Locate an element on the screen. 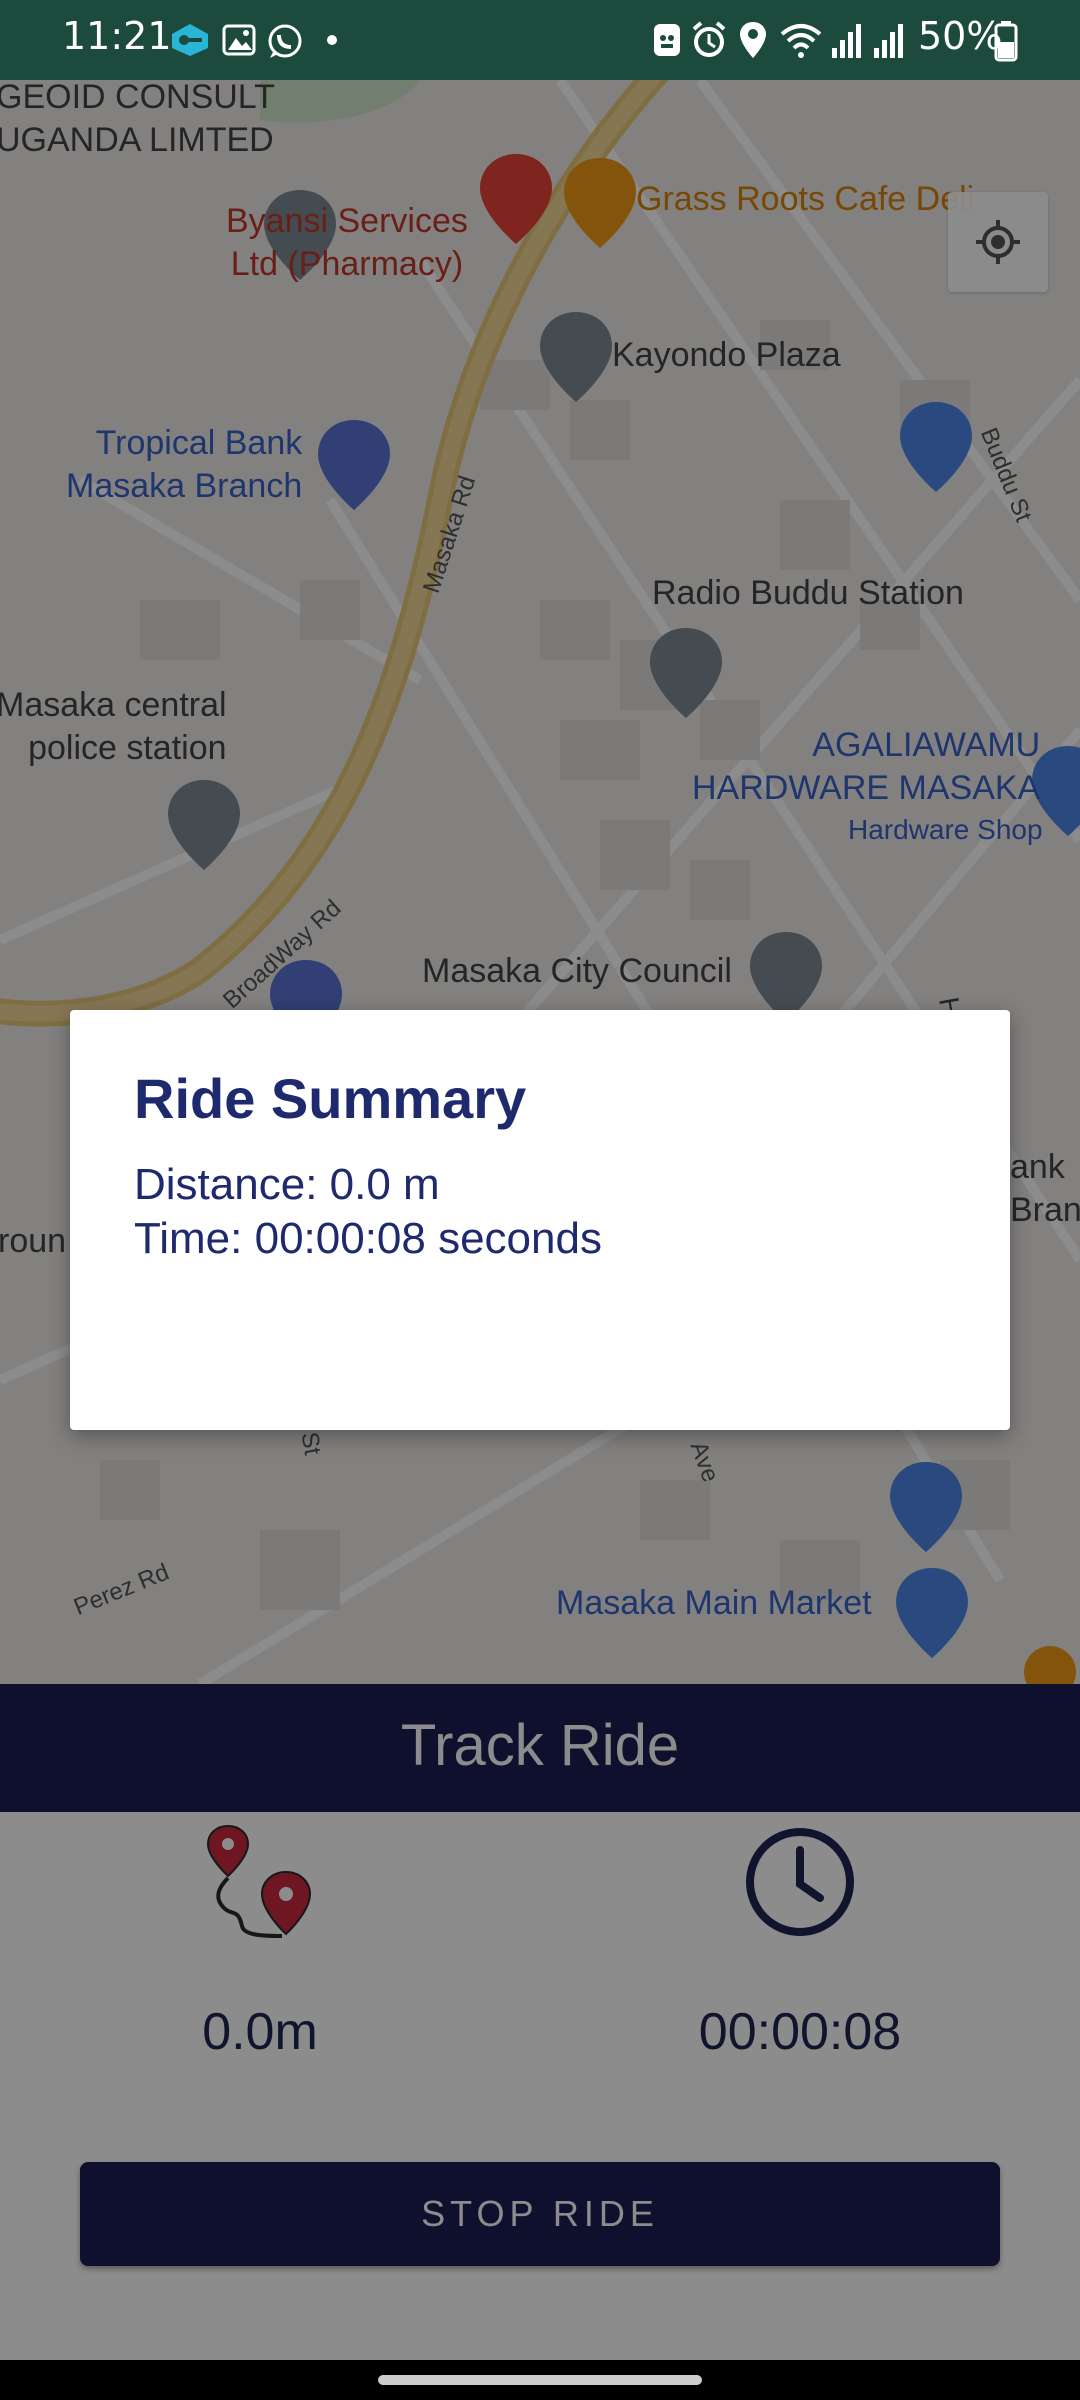 Image resolution: width=1080 pixels, height=2400 pixels. status-time: 11:21 is located at coordinates (117, 36).